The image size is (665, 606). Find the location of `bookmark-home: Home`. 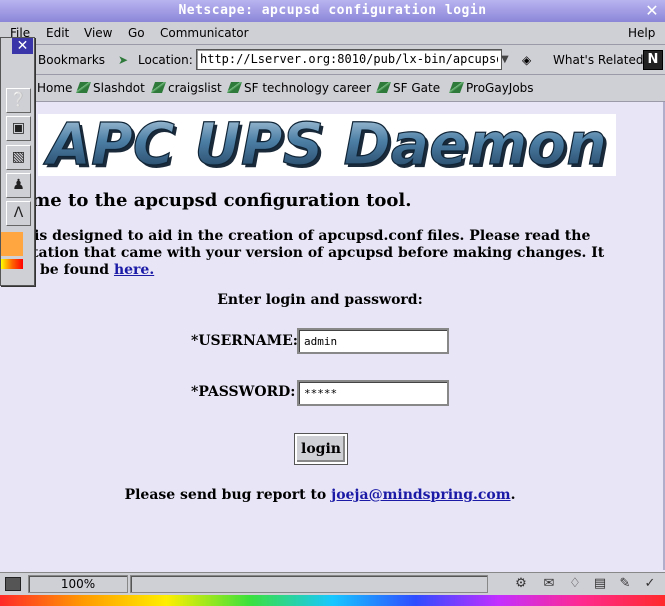

bookmark-home: Home is located at coordinates (54, 88).